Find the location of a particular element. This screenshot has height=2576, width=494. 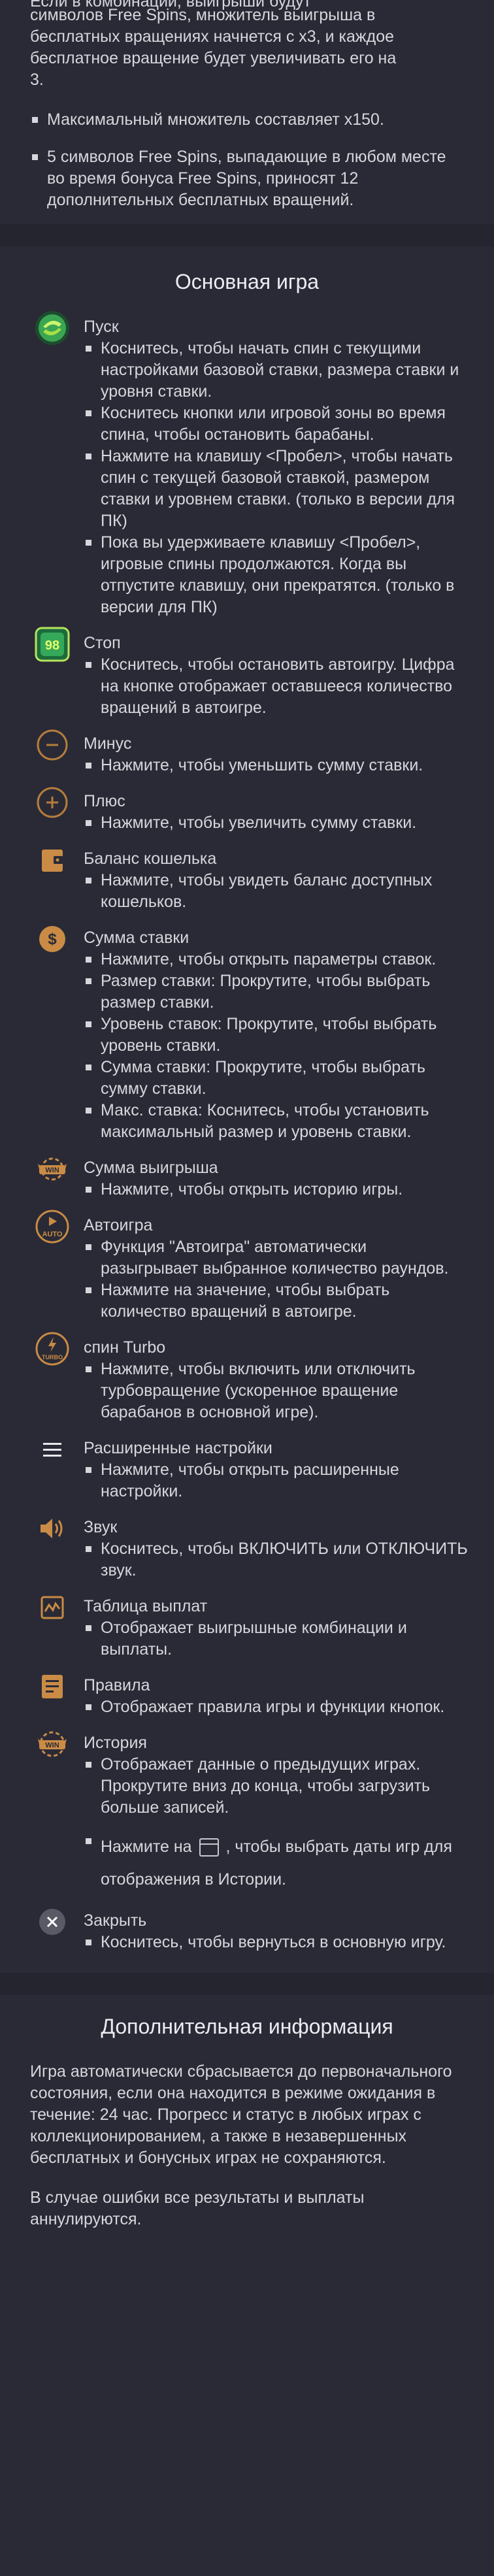

section-title: Дополнительная информация is located at coordinates (247, 2026).